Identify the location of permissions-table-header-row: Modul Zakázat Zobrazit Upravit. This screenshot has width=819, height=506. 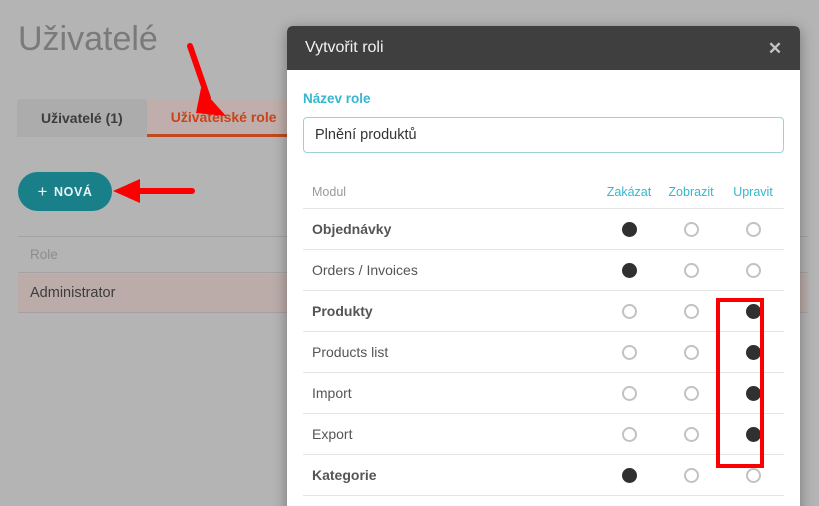
(543, 193).